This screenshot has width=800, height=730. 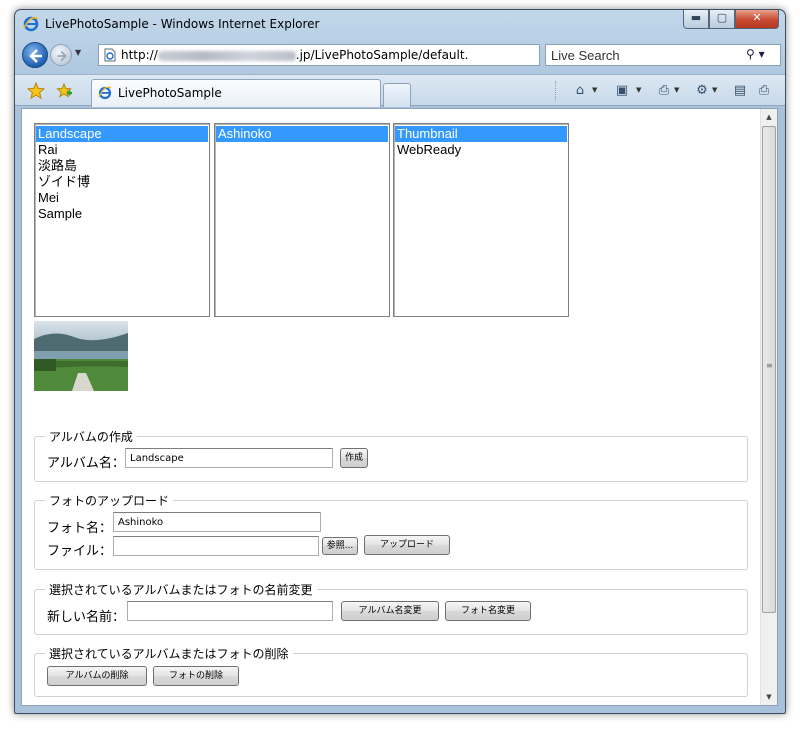 I want to click on photo-name-label: フォト名：, so click(x=80, y=528).